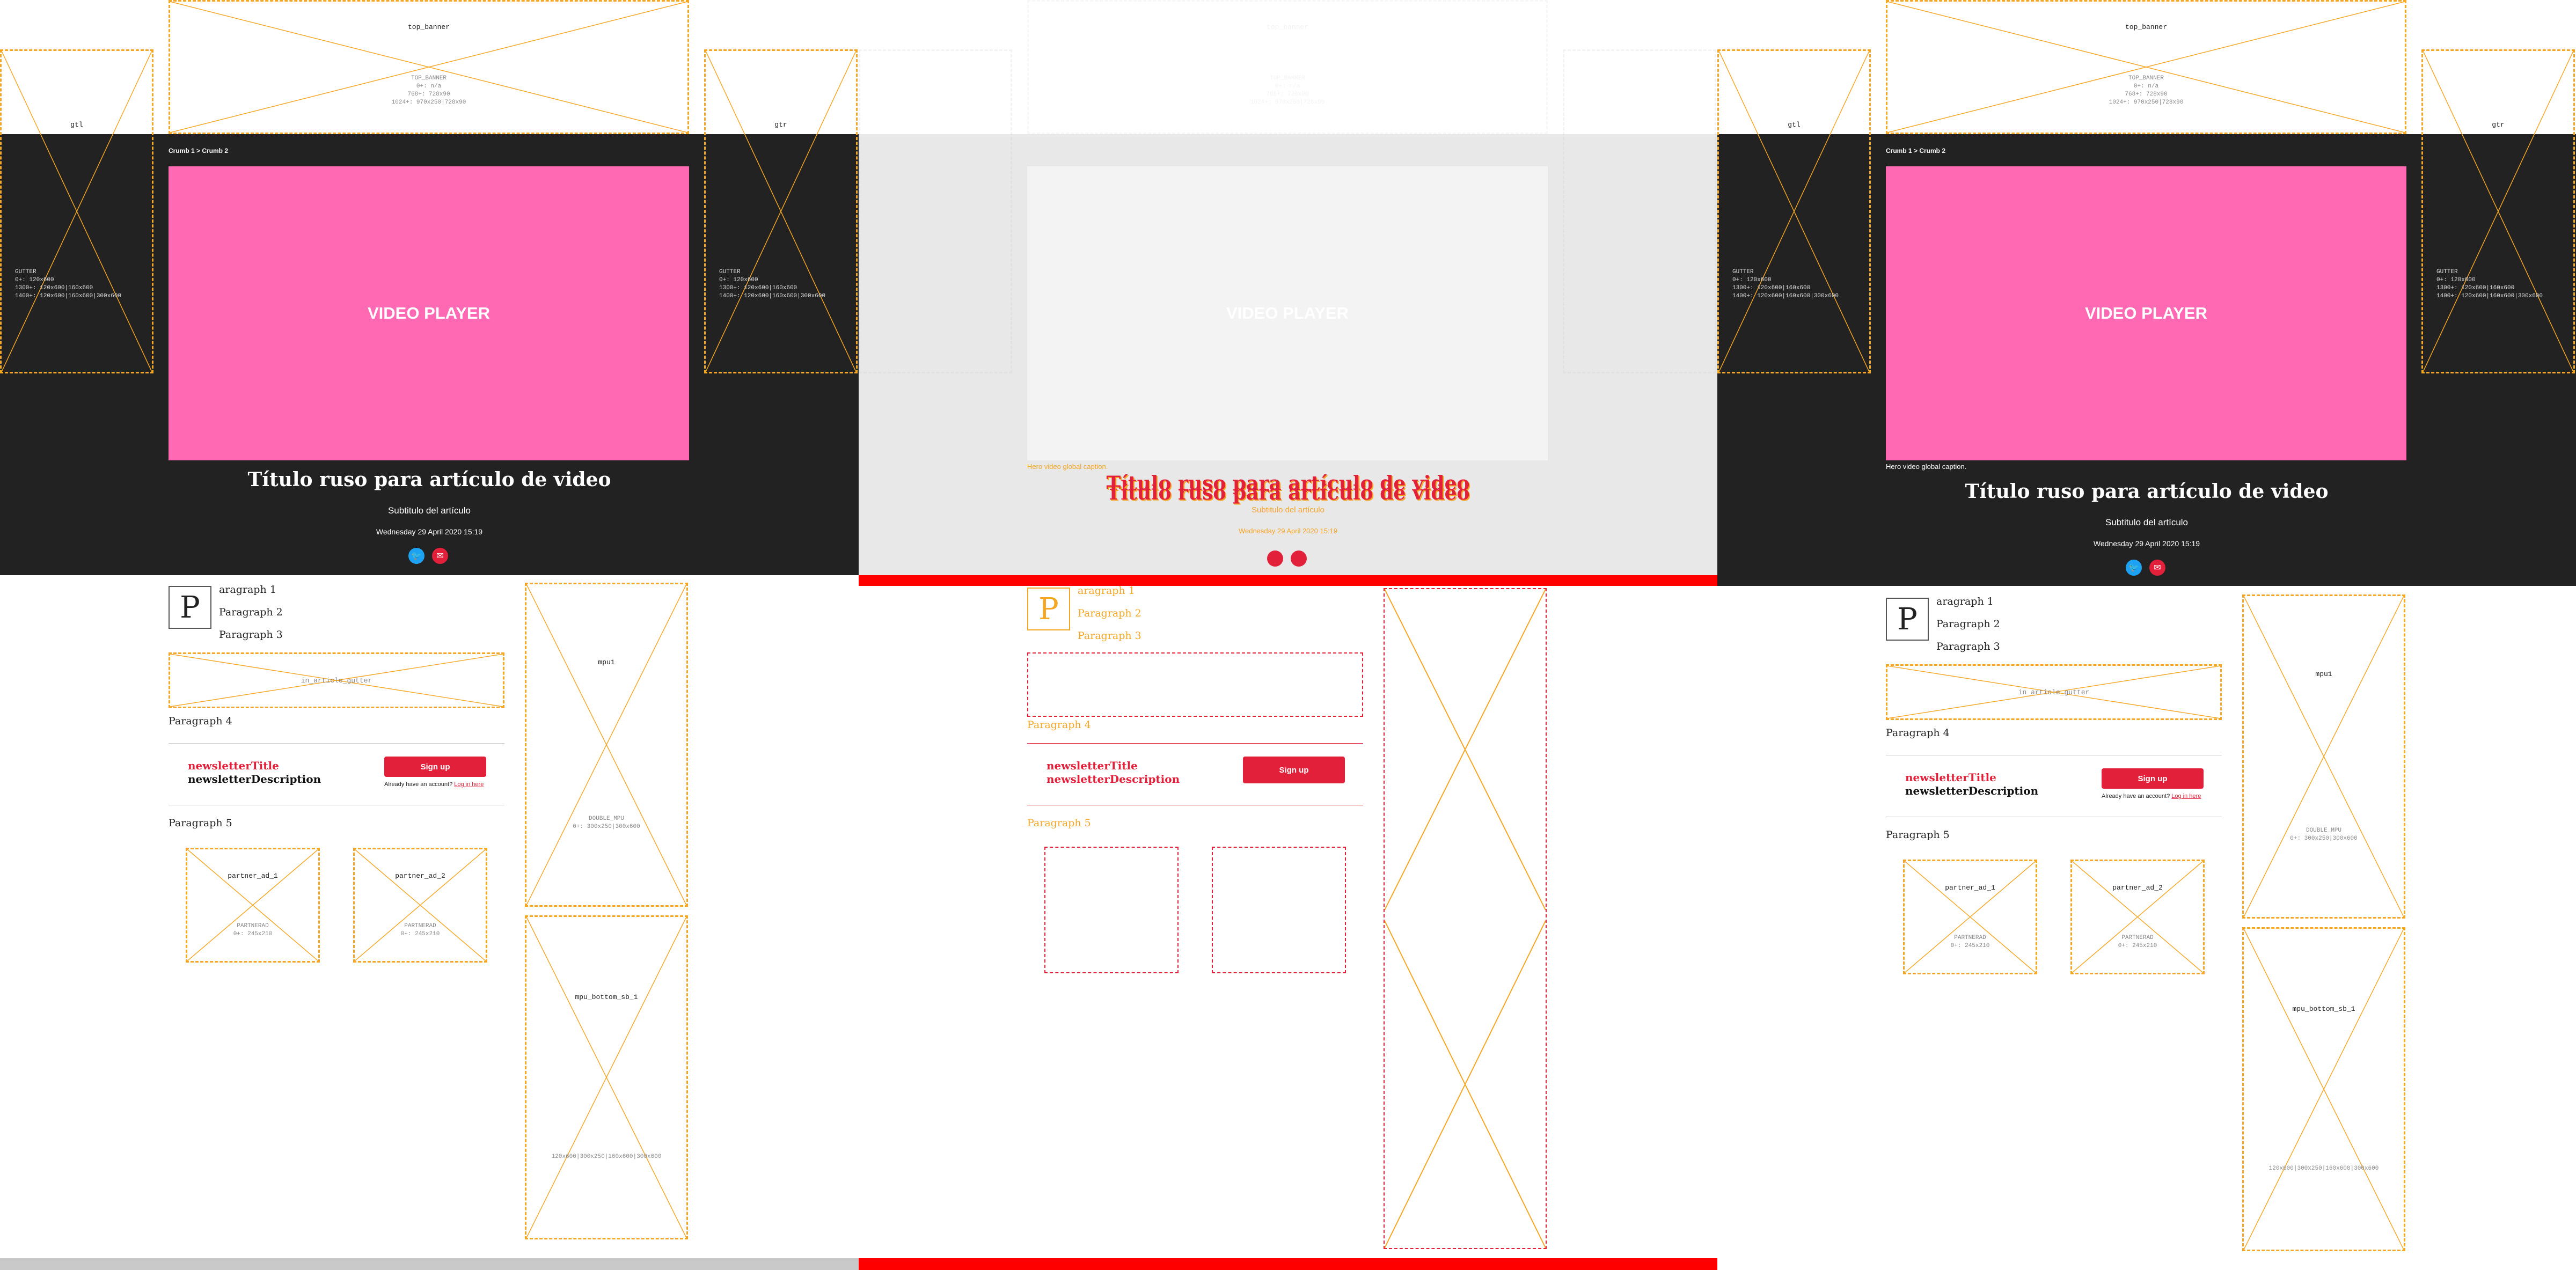 The image size is (2576, 1270). I want to click on signup-button-2: Sign up, so click(2153, 778).